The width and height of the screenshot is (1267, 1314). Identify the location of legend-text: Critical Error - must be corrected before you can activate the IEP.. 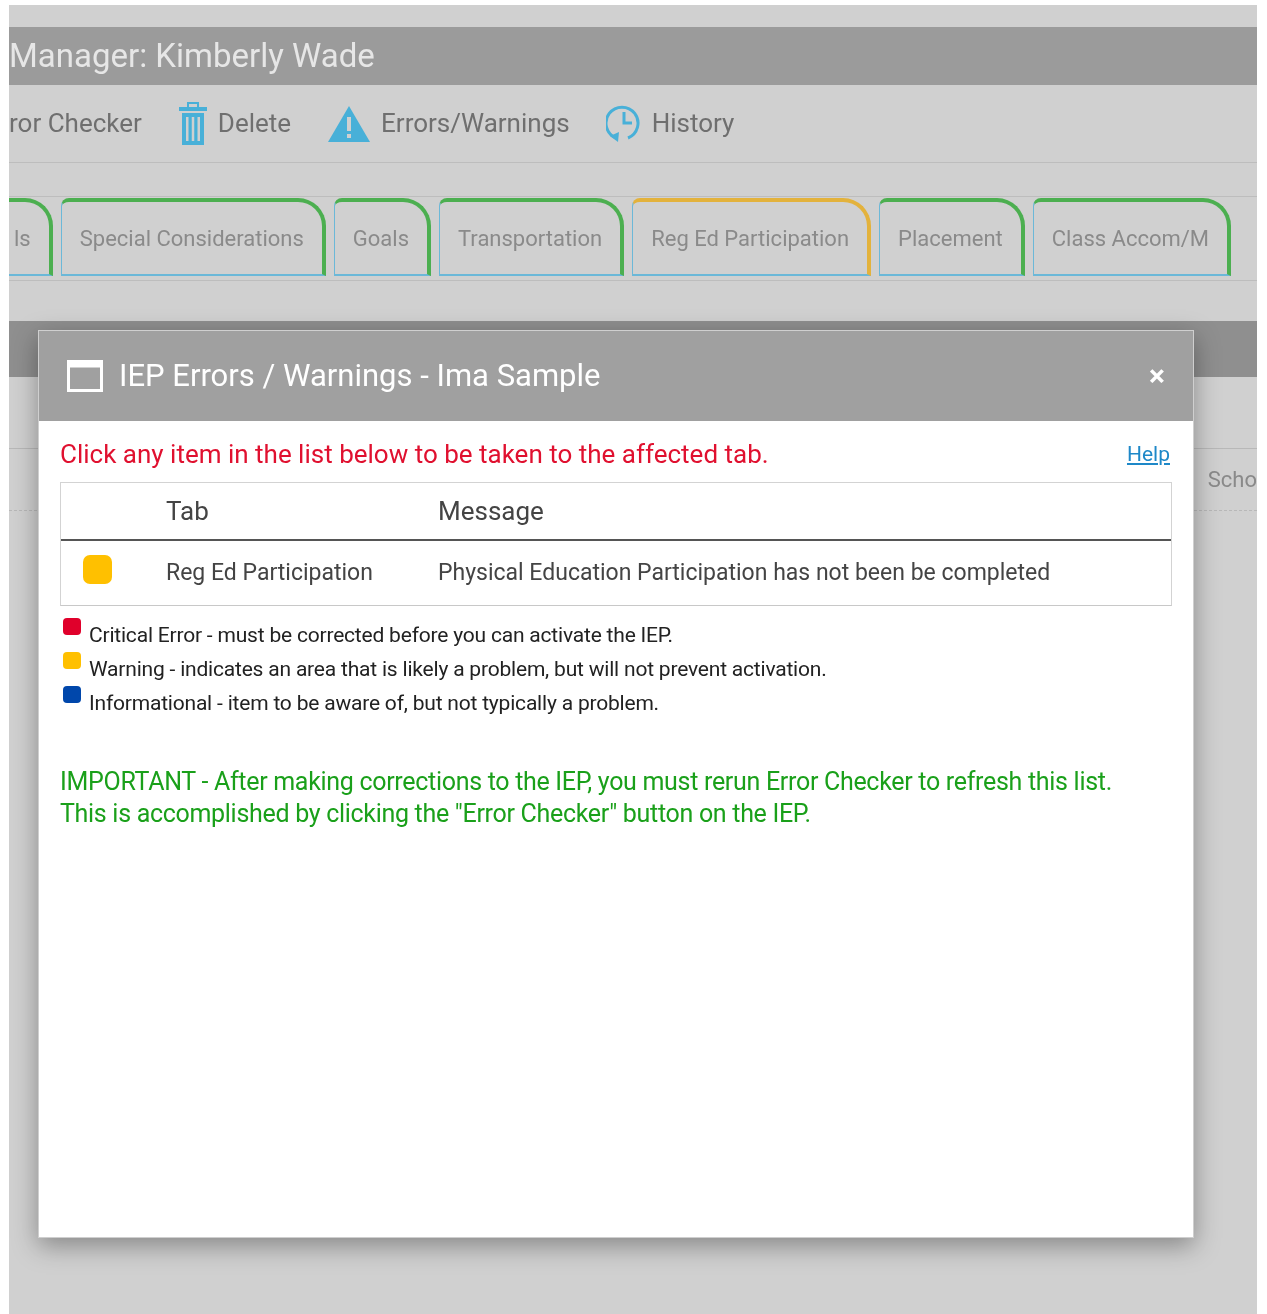
(381, 635).